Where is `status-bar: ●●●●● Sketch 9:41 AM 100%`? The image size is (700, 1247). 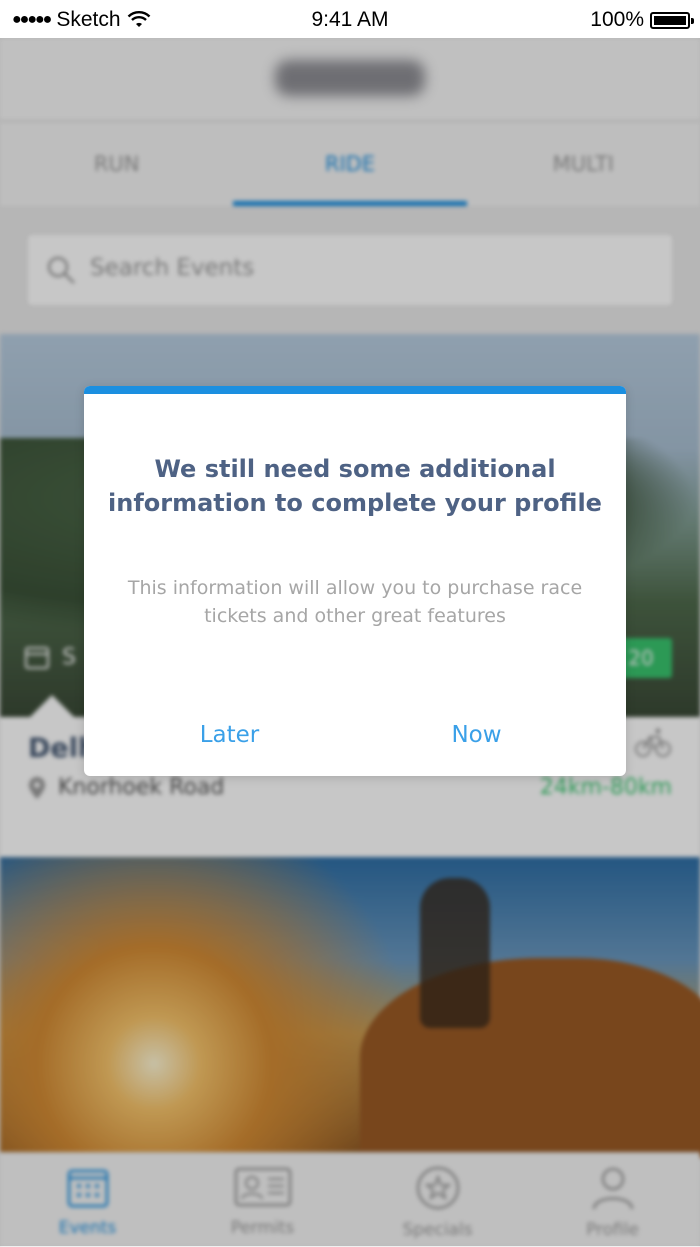 status-bar: ●●●●● Sketch 9:41 AM 100% is located at coordinates (350, 19).